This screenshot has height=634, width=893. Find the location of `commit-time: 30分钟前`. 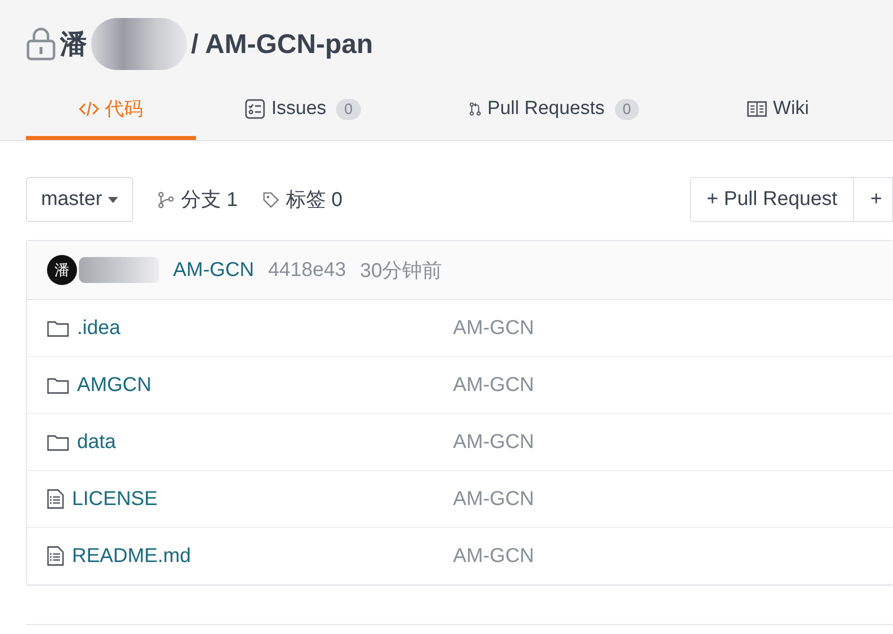

commit-time: 30分钟前 is located at coordinates (401, 271).